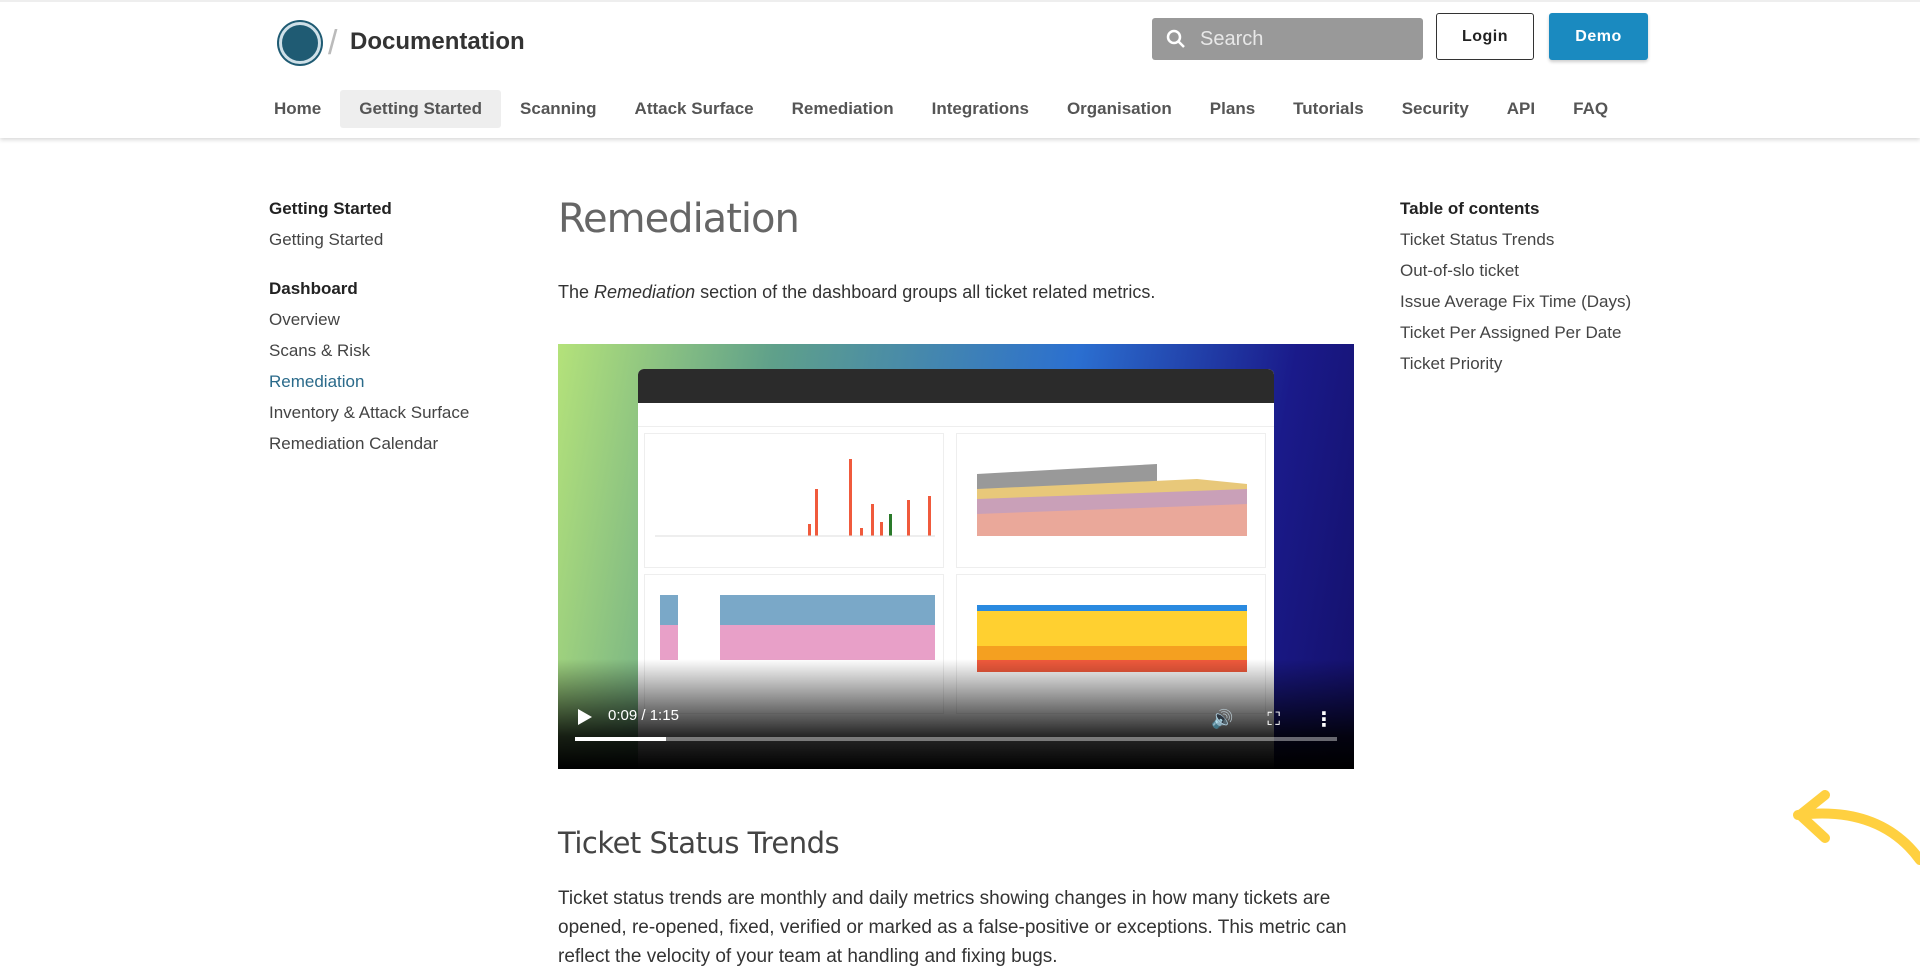 The height and width of the screenshot is (971, 1920). What do you see at coordinates (369, 418) in the screenshot?
I see `sidebar-item: Inventory & Attack Surface` at bounding box center [369, 418].